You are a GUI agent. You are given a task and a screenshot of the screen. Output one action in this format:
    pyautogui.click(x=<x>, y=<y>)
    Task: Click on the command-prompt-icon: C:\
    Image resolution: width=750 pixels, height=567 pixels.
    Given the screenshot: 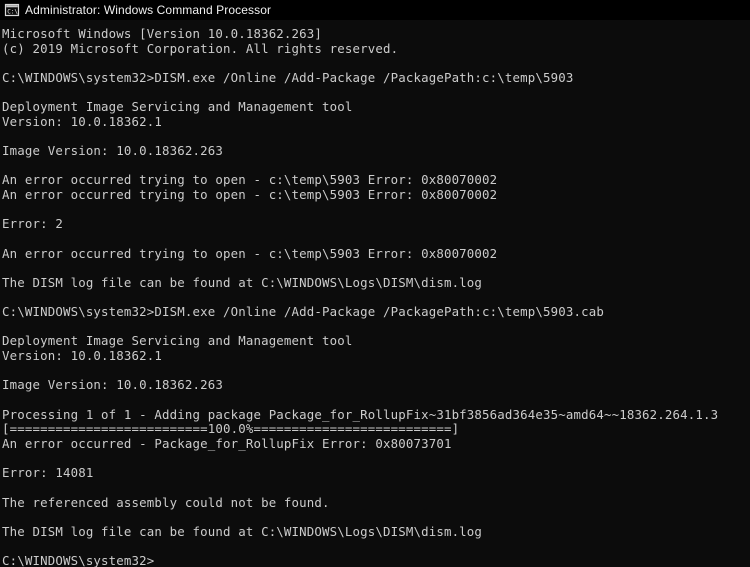 What is the action you would take?
    pyautogui.click(x=12, y=10)
    